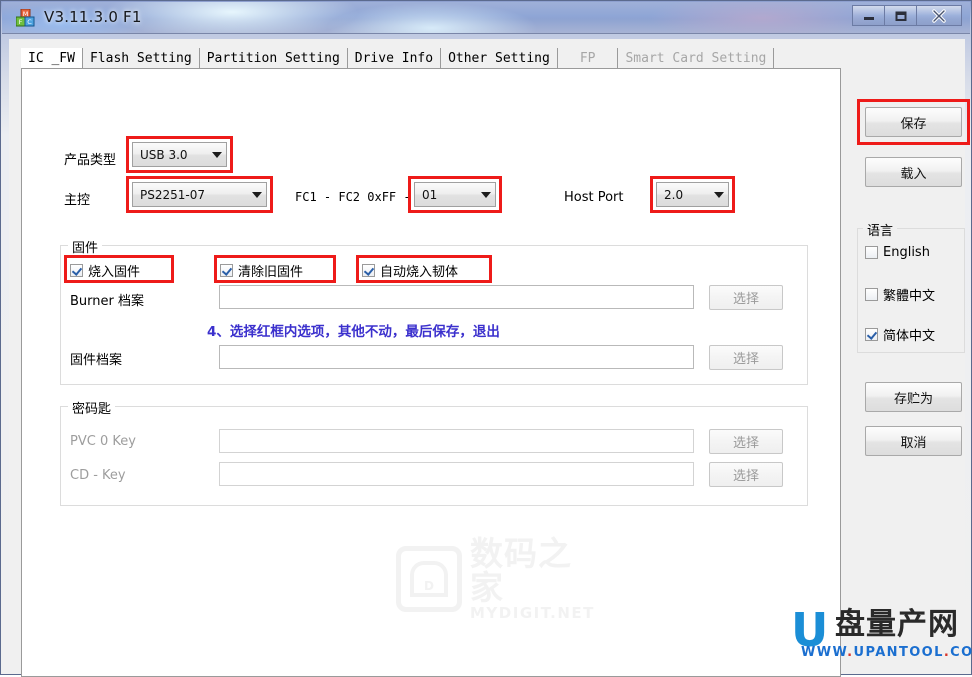 Image resolution: width=972 pixels, height=677 pixels. Describe the element at coordinates (419, 272) in the screenshot. I see `checkbox-auto-burn-firmware-label: 自动烧入韧体` at that location.